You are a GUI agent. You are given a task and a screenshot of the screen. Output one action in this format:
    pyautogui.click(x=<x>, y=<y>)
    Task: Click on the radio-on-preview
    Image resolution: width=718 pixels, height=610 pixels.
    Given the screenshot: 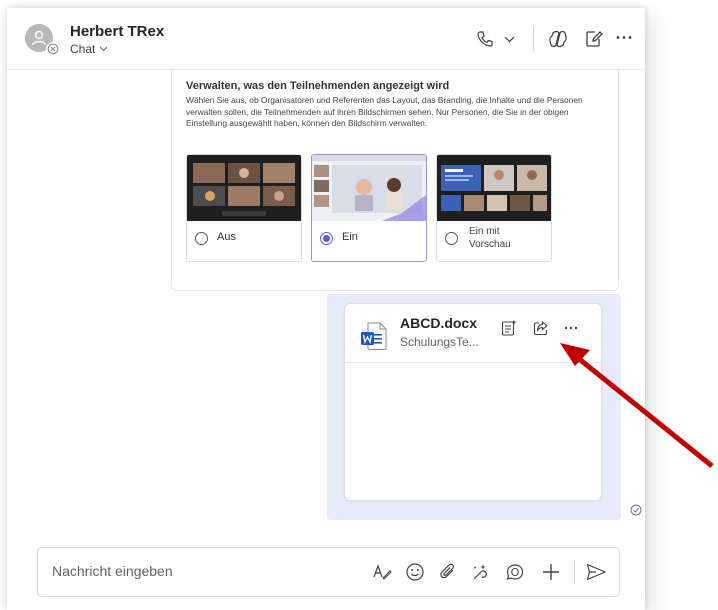 What is the action you would take?
    pyautogui.click(x=451, y=238)
    